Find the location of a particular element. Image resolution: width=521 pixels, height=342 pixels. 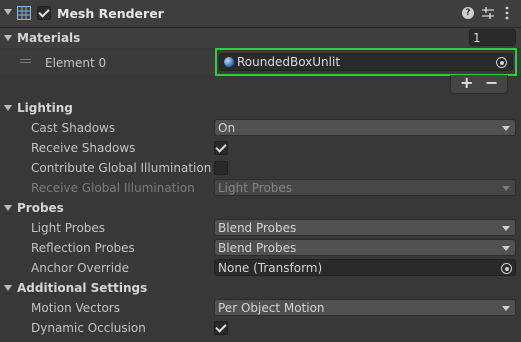

cast-shadows-row: Cast Shadows On is located at coordinates (260, 128).